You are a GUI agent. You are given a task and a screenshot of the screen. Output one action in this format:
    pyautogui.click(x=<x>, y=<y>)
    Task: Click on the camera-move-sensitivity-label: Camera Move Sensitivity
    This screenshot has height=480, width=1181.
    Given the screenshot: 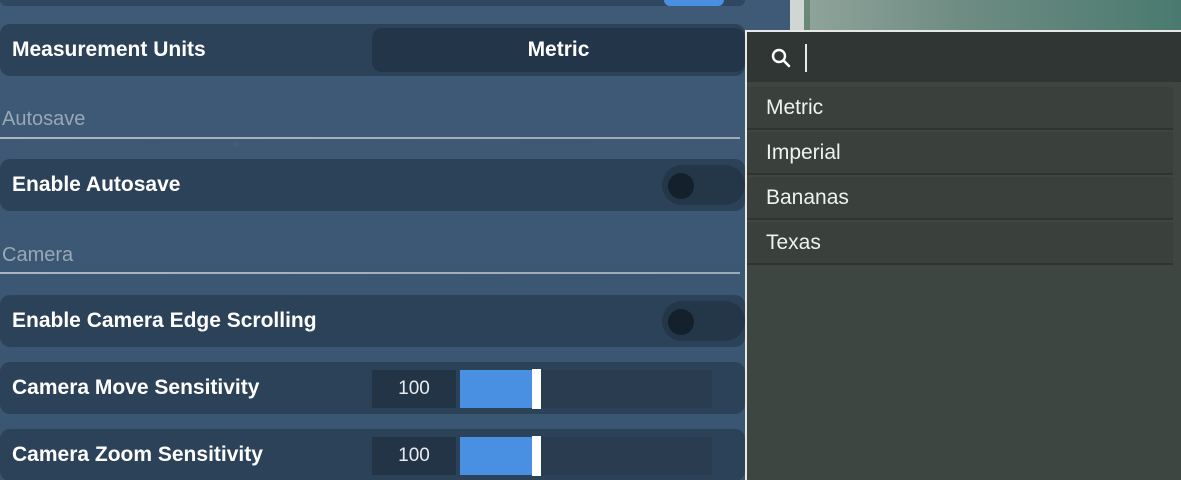 What is the action you would take?
    pyautogui.click(x=136, y=387)
    